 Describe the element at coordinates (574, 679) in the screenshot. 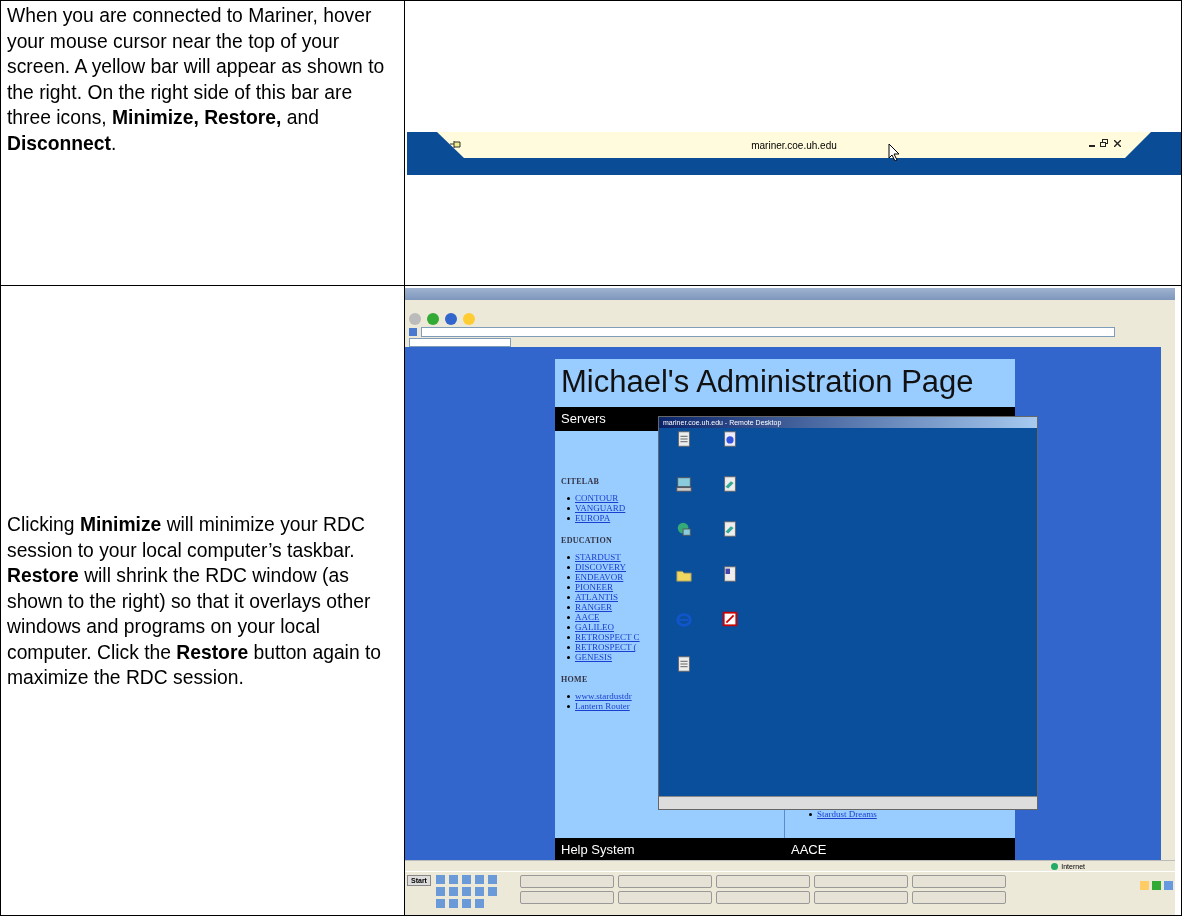

I see `section-heading: HOME` at that location.